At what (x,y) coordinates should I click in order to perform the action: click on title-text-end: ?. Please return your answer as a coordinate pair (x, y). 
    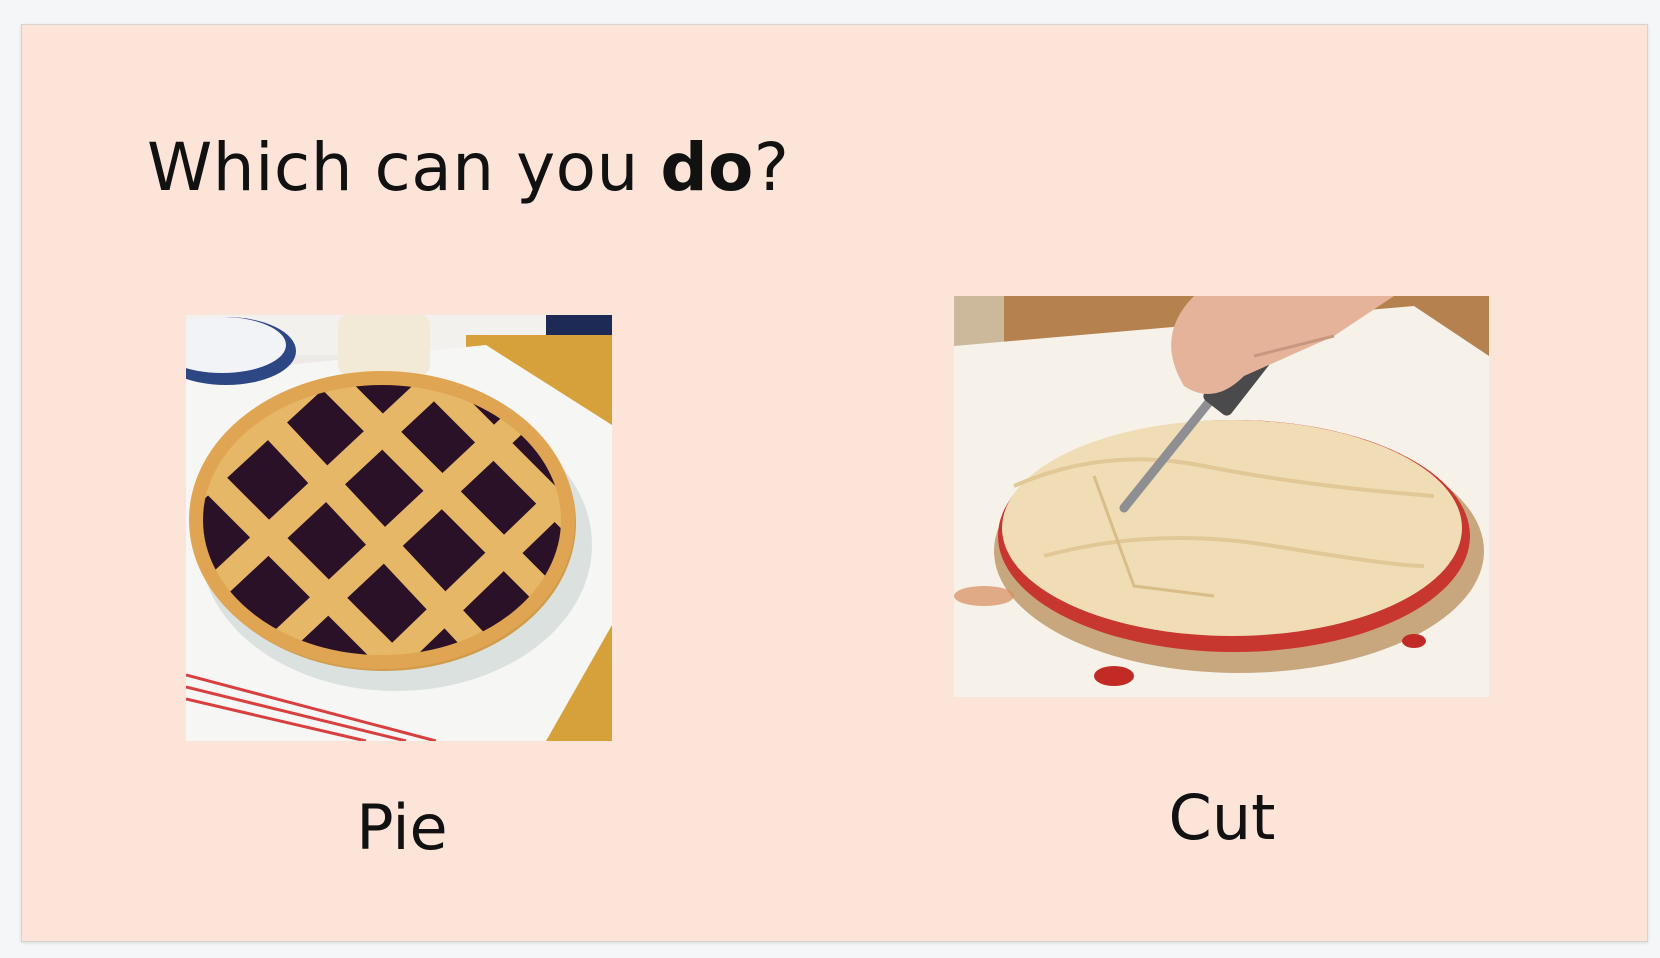
    Looking at the image, I should click on (771, 167).